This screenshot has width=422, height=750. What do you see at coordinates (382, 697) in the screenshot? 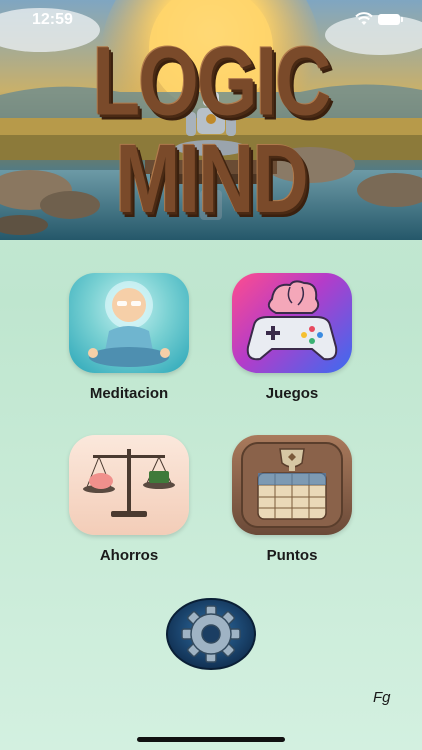
I see `signature-text: Fg` at bounding box center [382, 697].